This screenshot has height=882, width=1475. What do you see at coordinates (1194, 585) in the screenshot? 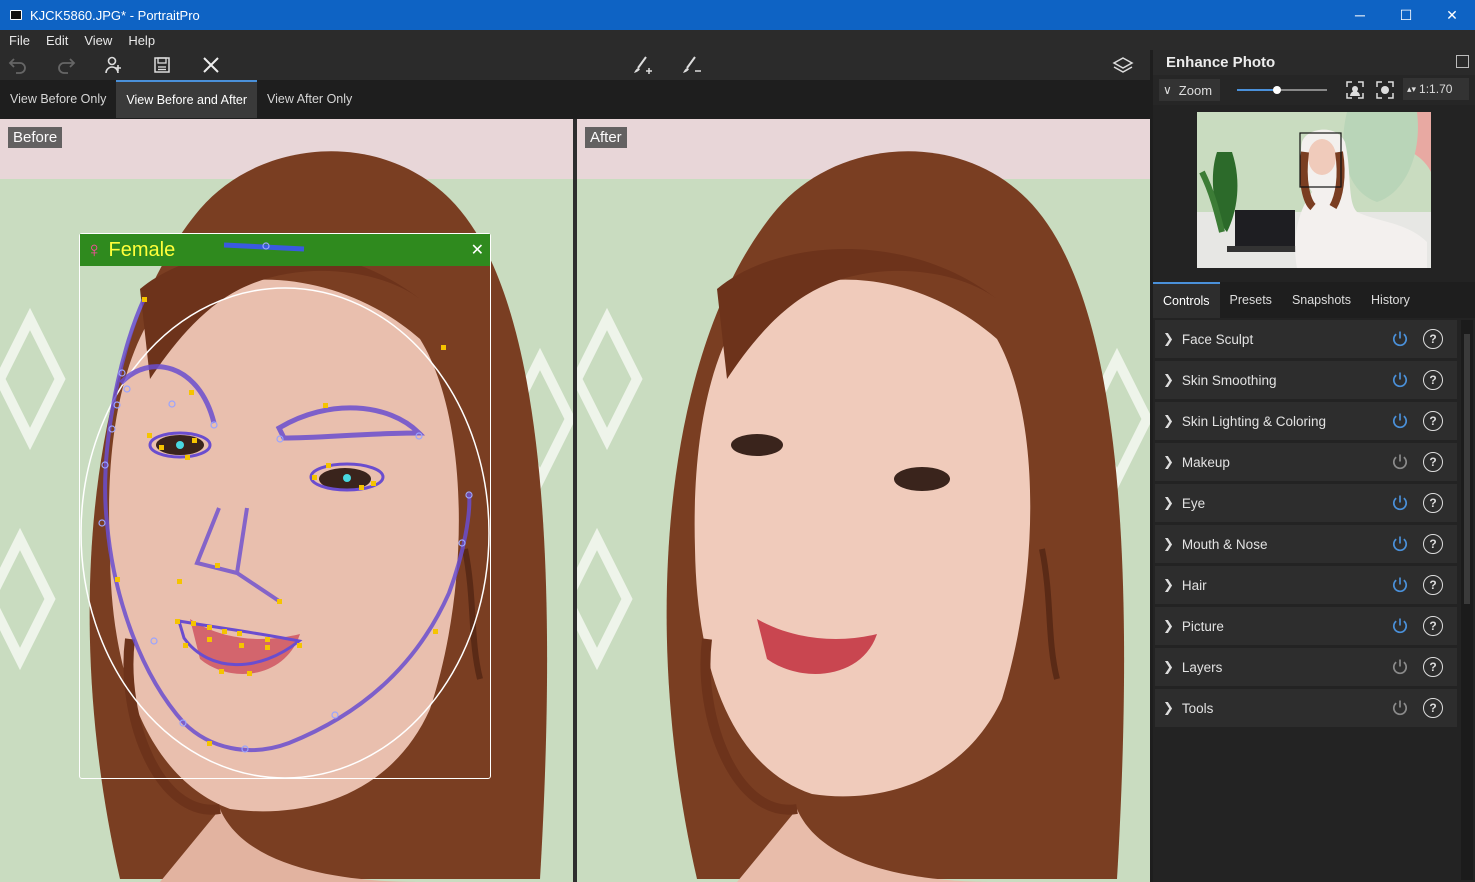
I see `control-label: Hair` at bounding box center [1194, 585].